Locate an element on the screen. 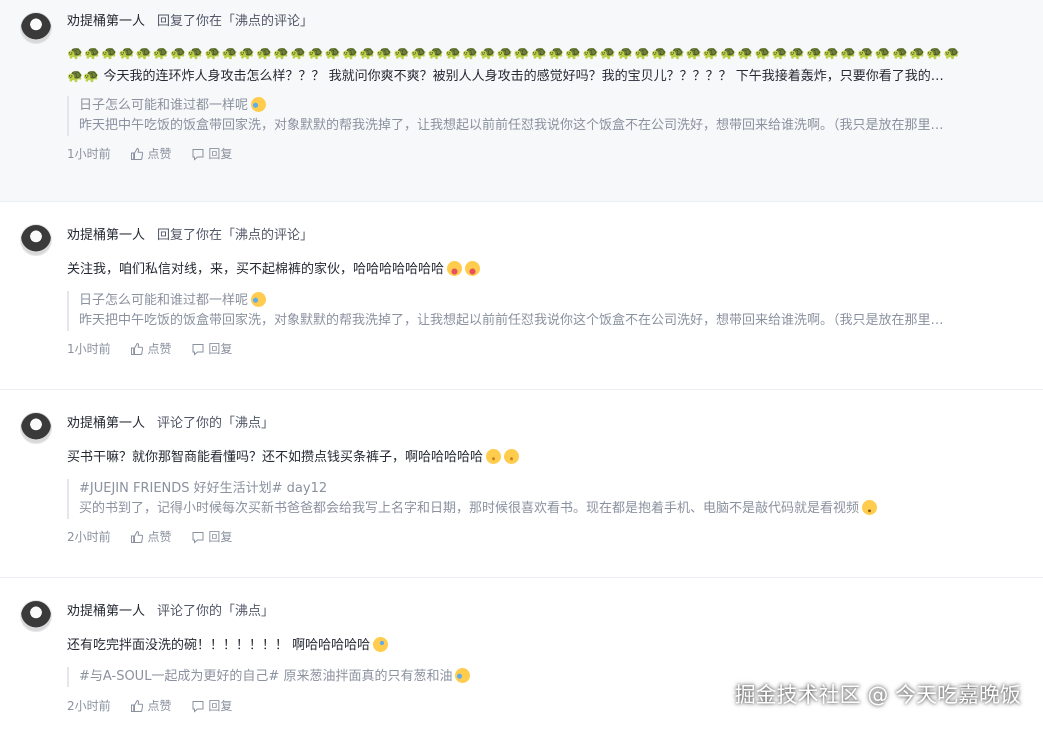  comment-content: 关注我，咱们私信对线，来，买不起棉裤的家伙，哈哈哈哈哈哈哈 is located at coordinates (550, 270).